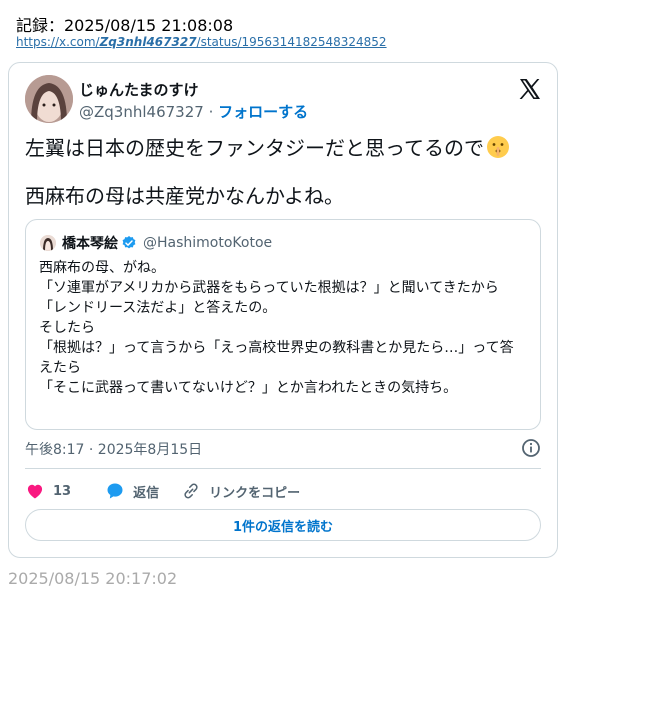  Describe the element at coordinates (129, 242) in the screenshot. I see `verified-badge-icon` at that location.